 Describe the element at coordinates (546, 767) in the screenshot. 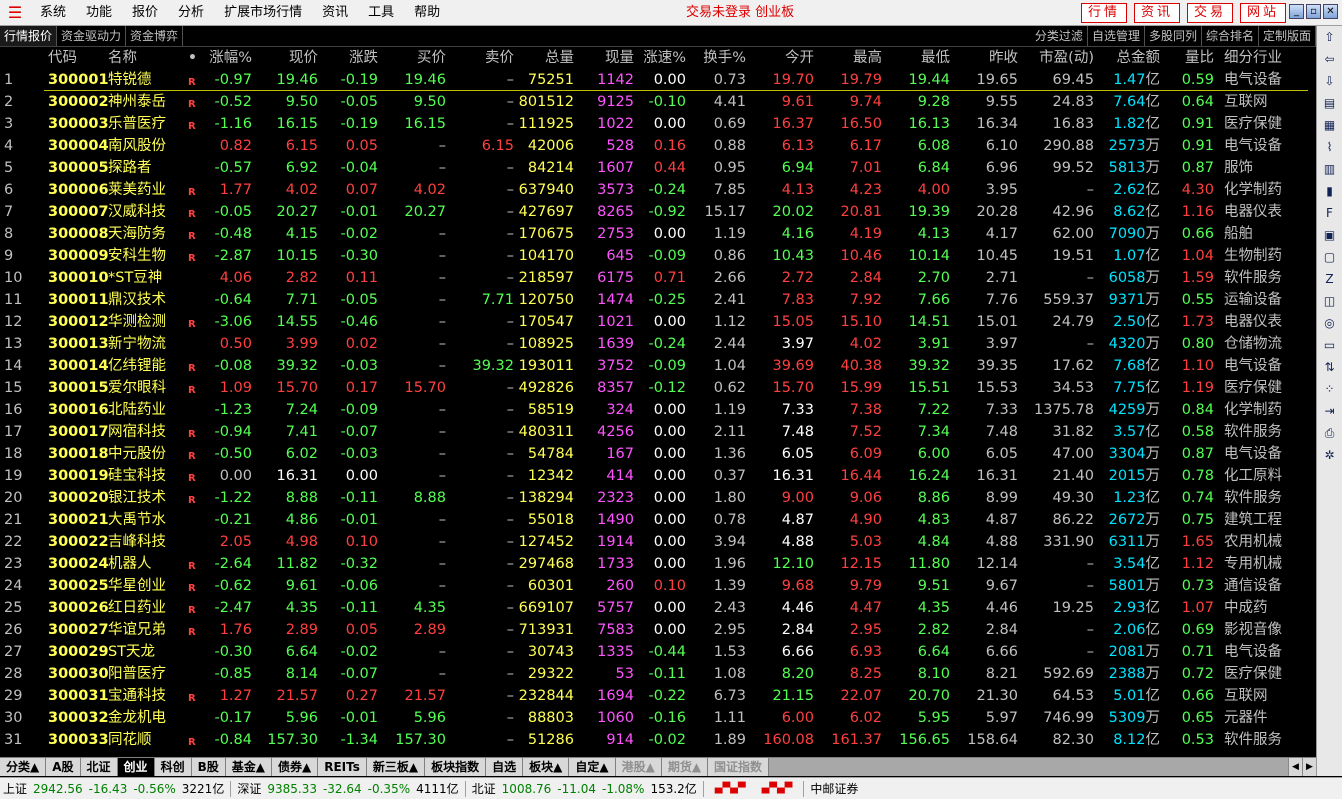

I see `market-tab: 板块▲` at that location.